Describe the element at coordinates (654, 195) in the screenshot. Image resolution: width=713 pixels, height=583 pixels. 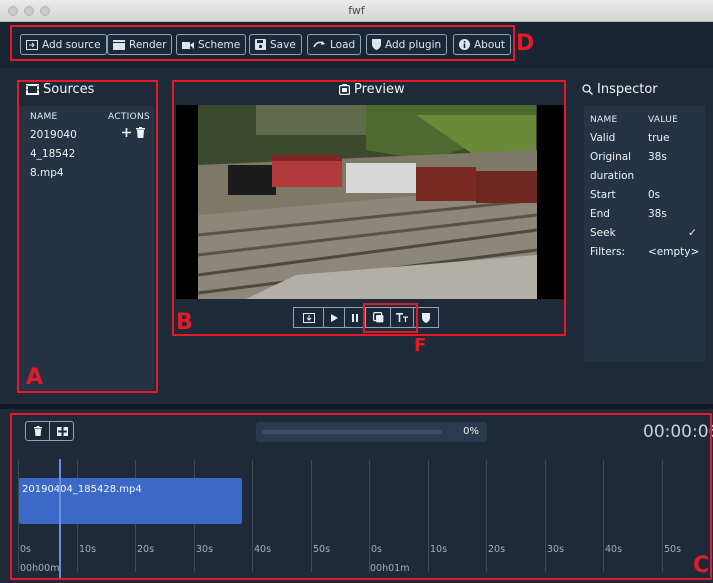
I see `inspector-row-value: 0s` at that location.